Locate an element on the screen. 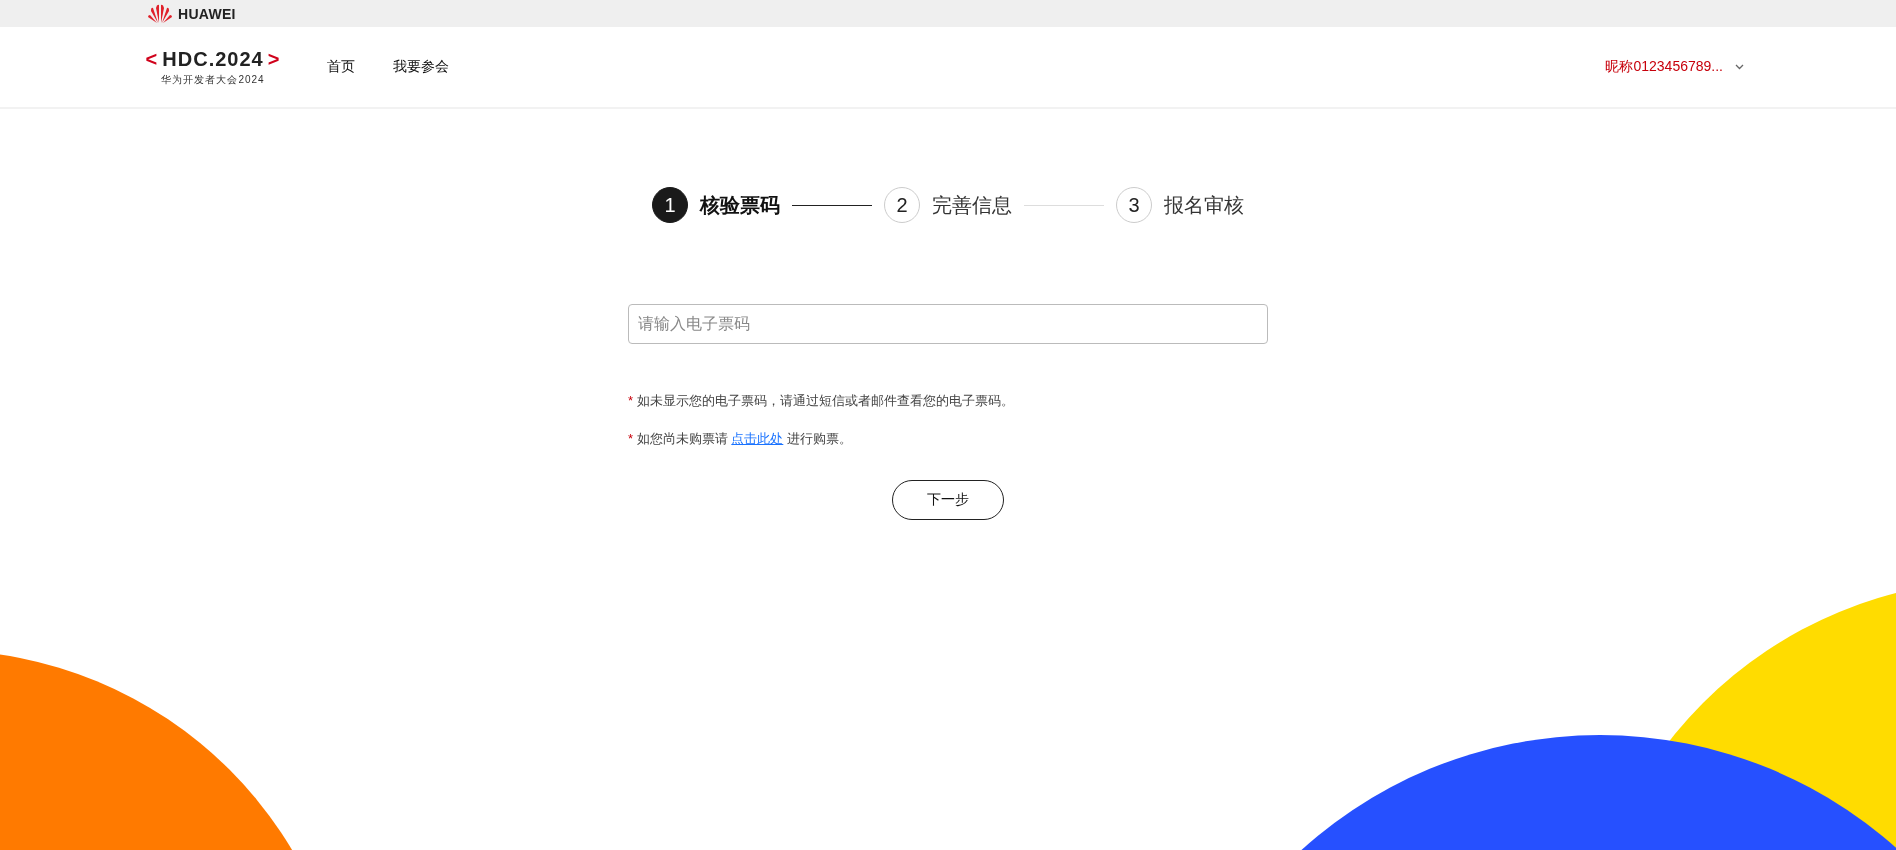 The height and width of the screenshot is (850, 1896). chevron-down-icon is located at coordinates (1739, 67).